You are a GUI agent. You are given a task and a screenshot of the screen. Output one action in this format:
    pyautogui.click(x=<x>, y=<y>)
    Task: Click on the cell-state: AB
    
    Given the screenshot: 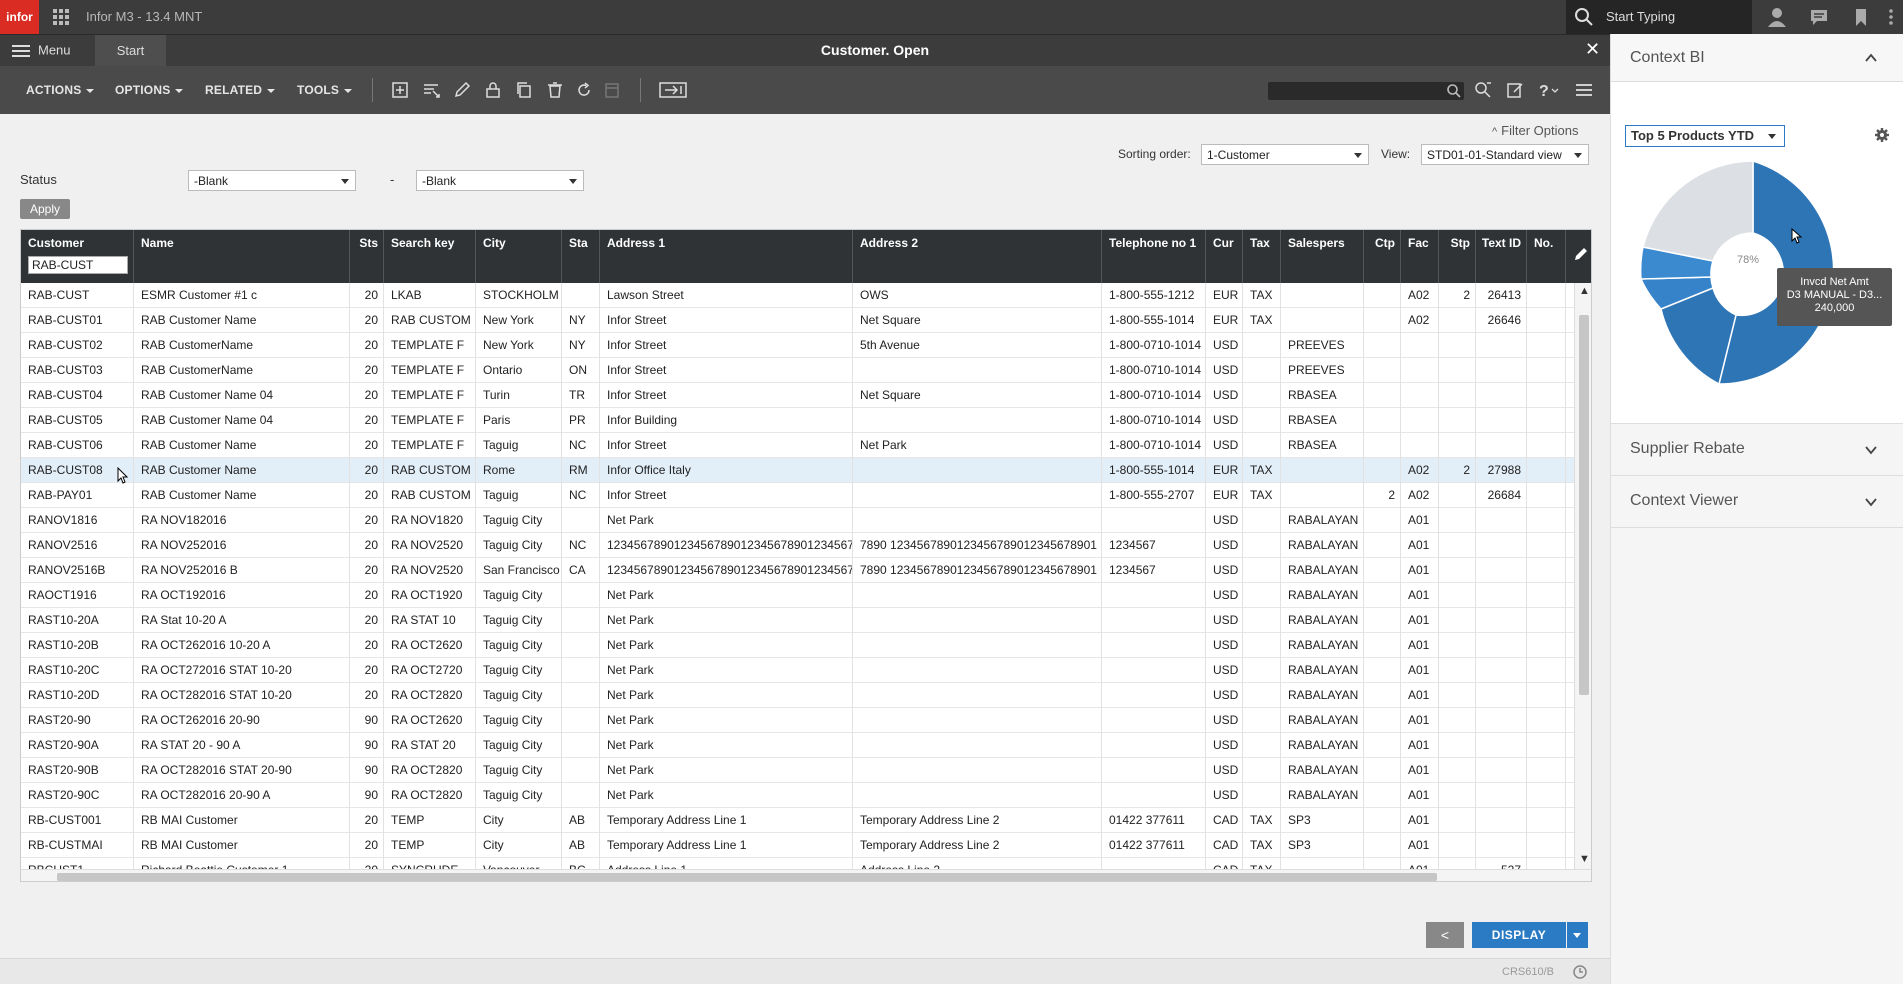 What is the action you would take?
    pyautogui.click(x=581, y=845)
    